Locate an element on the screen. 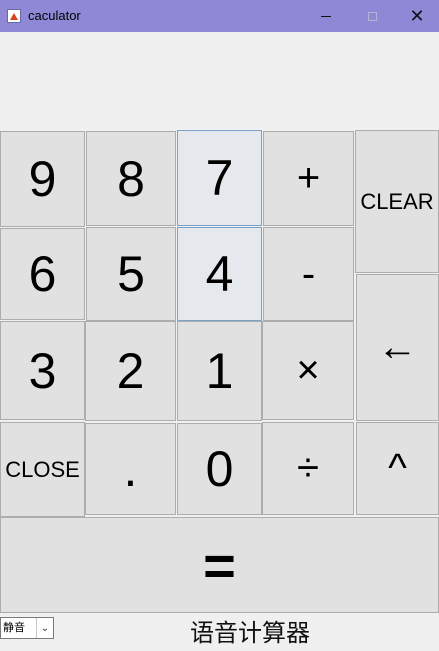 The image size is (439, 651). decimal-point-button: . is located at coordinates (130, 469).